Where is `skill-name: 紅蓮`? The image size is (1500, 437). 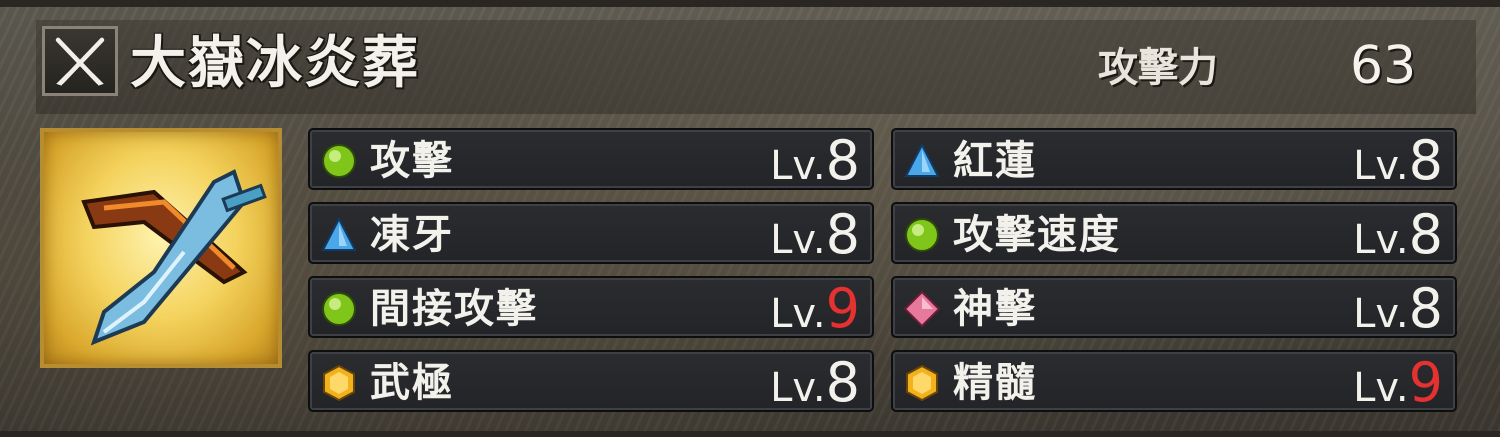
skill-name: 紅蓮 is located at coordinates (995, 161).